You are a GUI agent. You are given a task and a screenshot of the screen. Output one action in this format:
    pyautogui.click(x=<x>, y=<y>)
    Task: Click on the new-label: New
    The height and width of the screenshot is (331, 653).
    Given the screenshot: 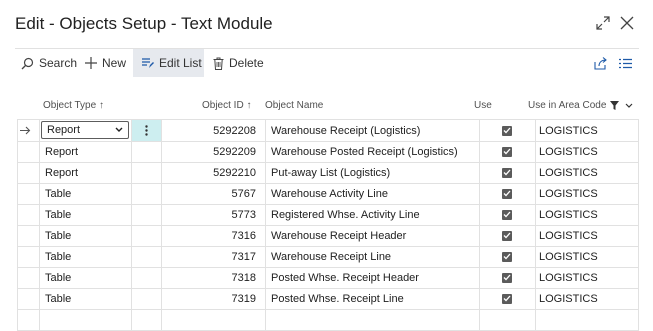 What is the action you would take?
    pyautogui.click(x=114, y=63)
    